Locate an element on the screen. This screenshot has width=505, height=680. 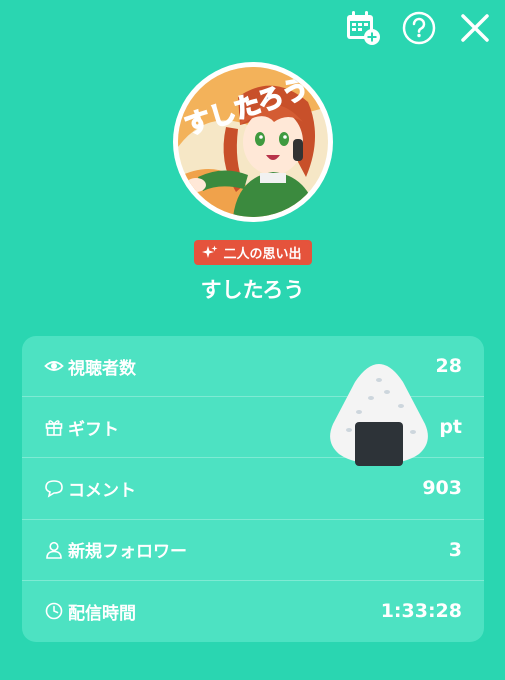
avatar-image: すしたろう is located at coordinates (253, 142).